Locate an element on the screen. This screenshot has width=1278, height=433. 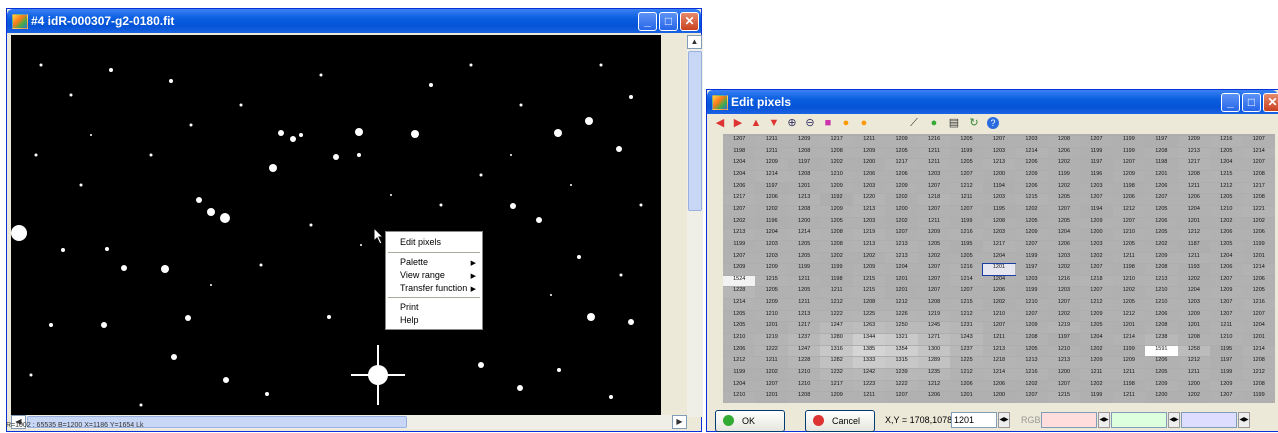
printer-icon: ▤ is located at coordinates (954, 123).